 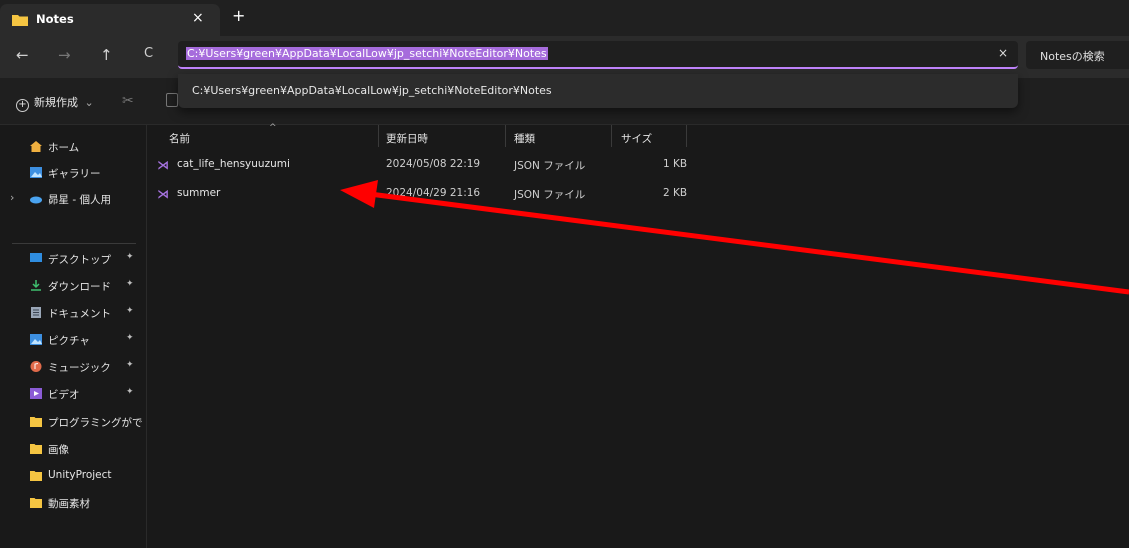 What do you see at coordinates (199, 193) in the screenshot?
I see `file-name: summer` at bounding box center [199, 193].